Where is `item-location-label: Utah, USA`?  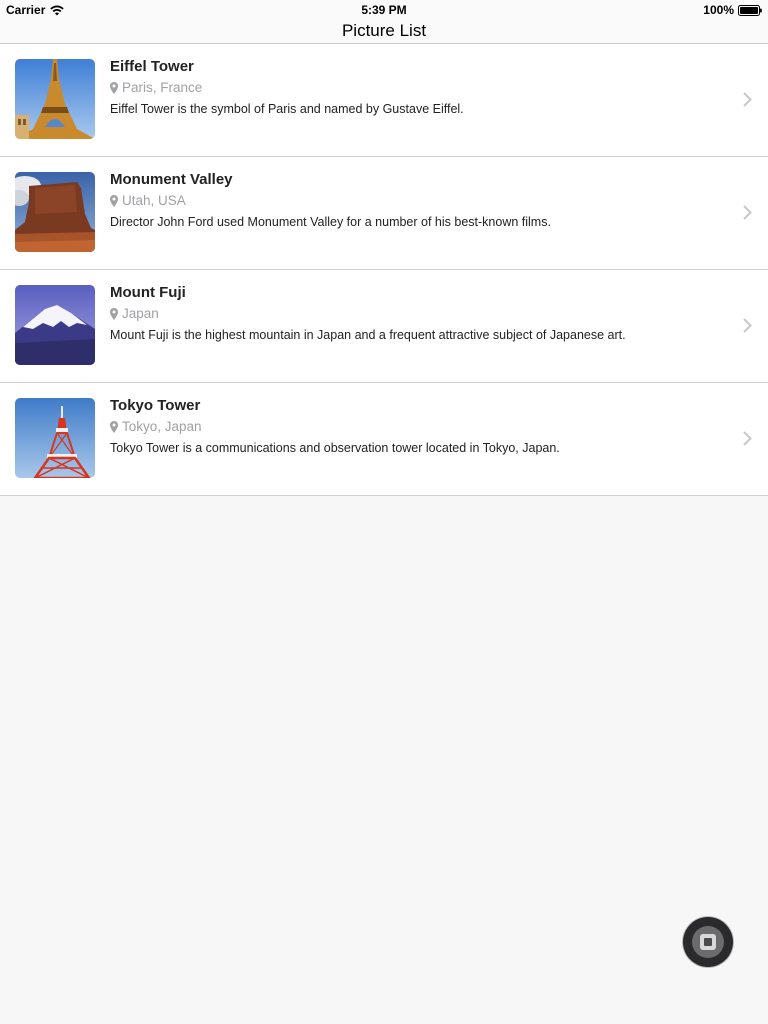
item-location-label: Utah, USA is located at coordinates (154, 200).